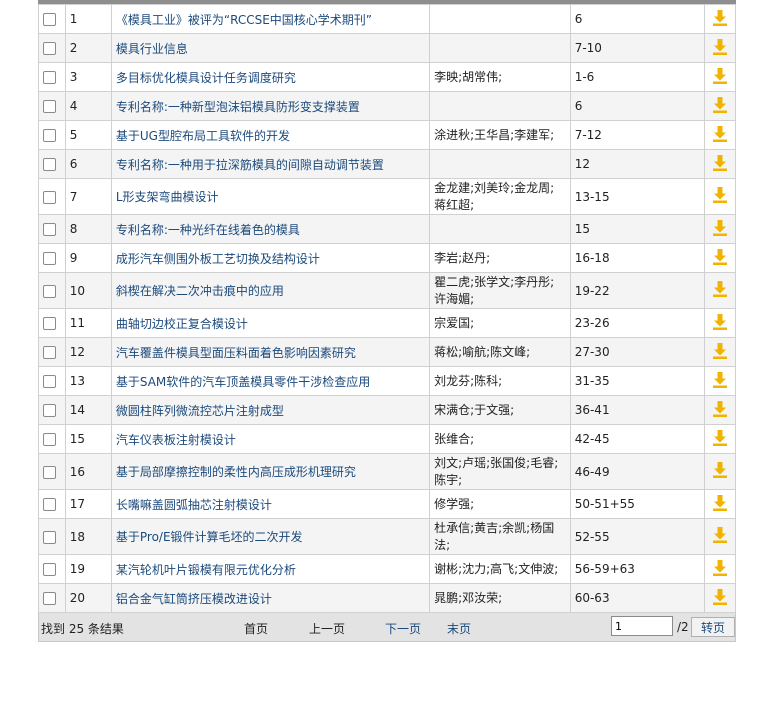 The image size is (758, 713). I want to click on article-title-link: 长嘴嘛盖圆弧抽芯注射模设计, so click(194, 505).